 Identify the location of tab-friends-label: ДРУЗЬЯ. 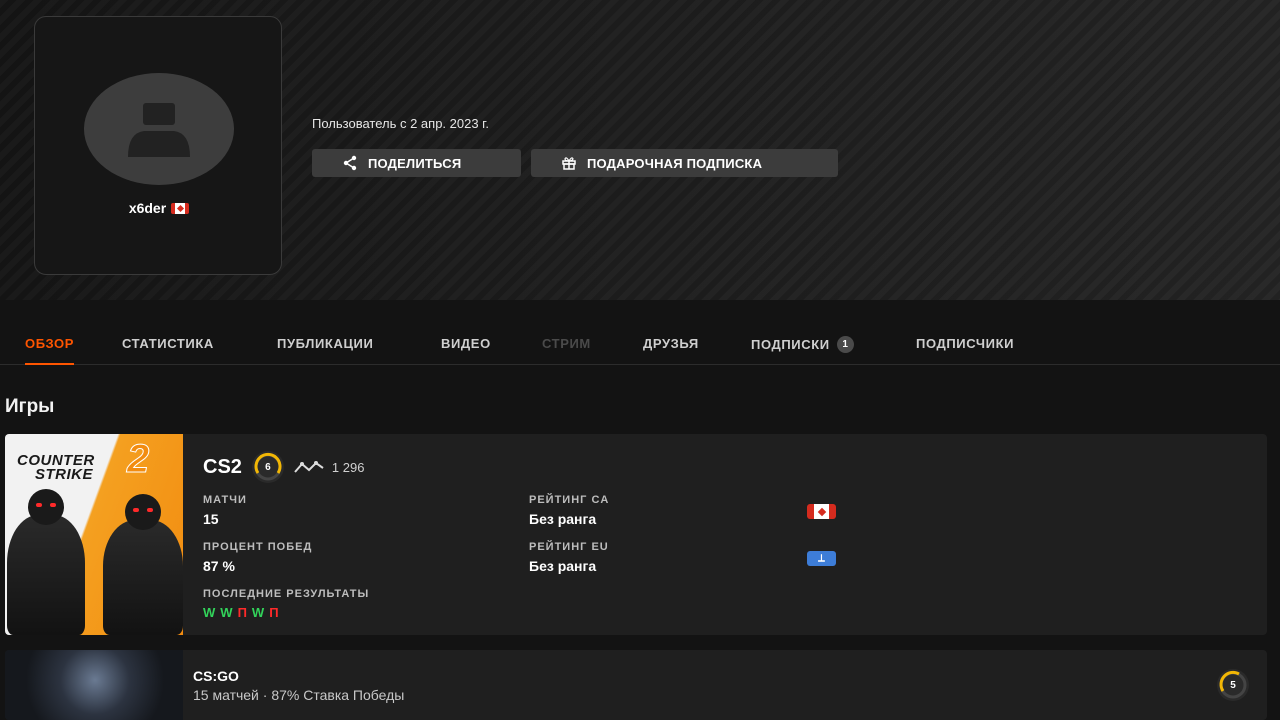
(671, 343).